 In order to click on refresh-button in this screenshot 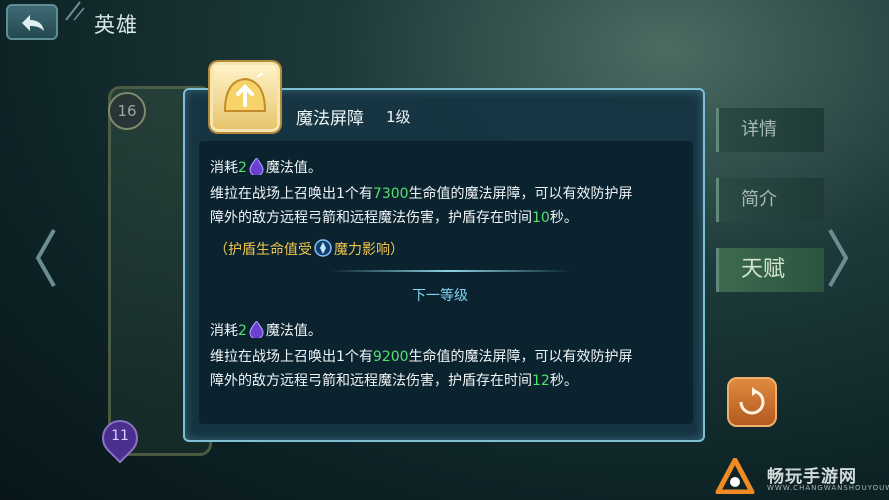, I will do `click(752, 402)`.